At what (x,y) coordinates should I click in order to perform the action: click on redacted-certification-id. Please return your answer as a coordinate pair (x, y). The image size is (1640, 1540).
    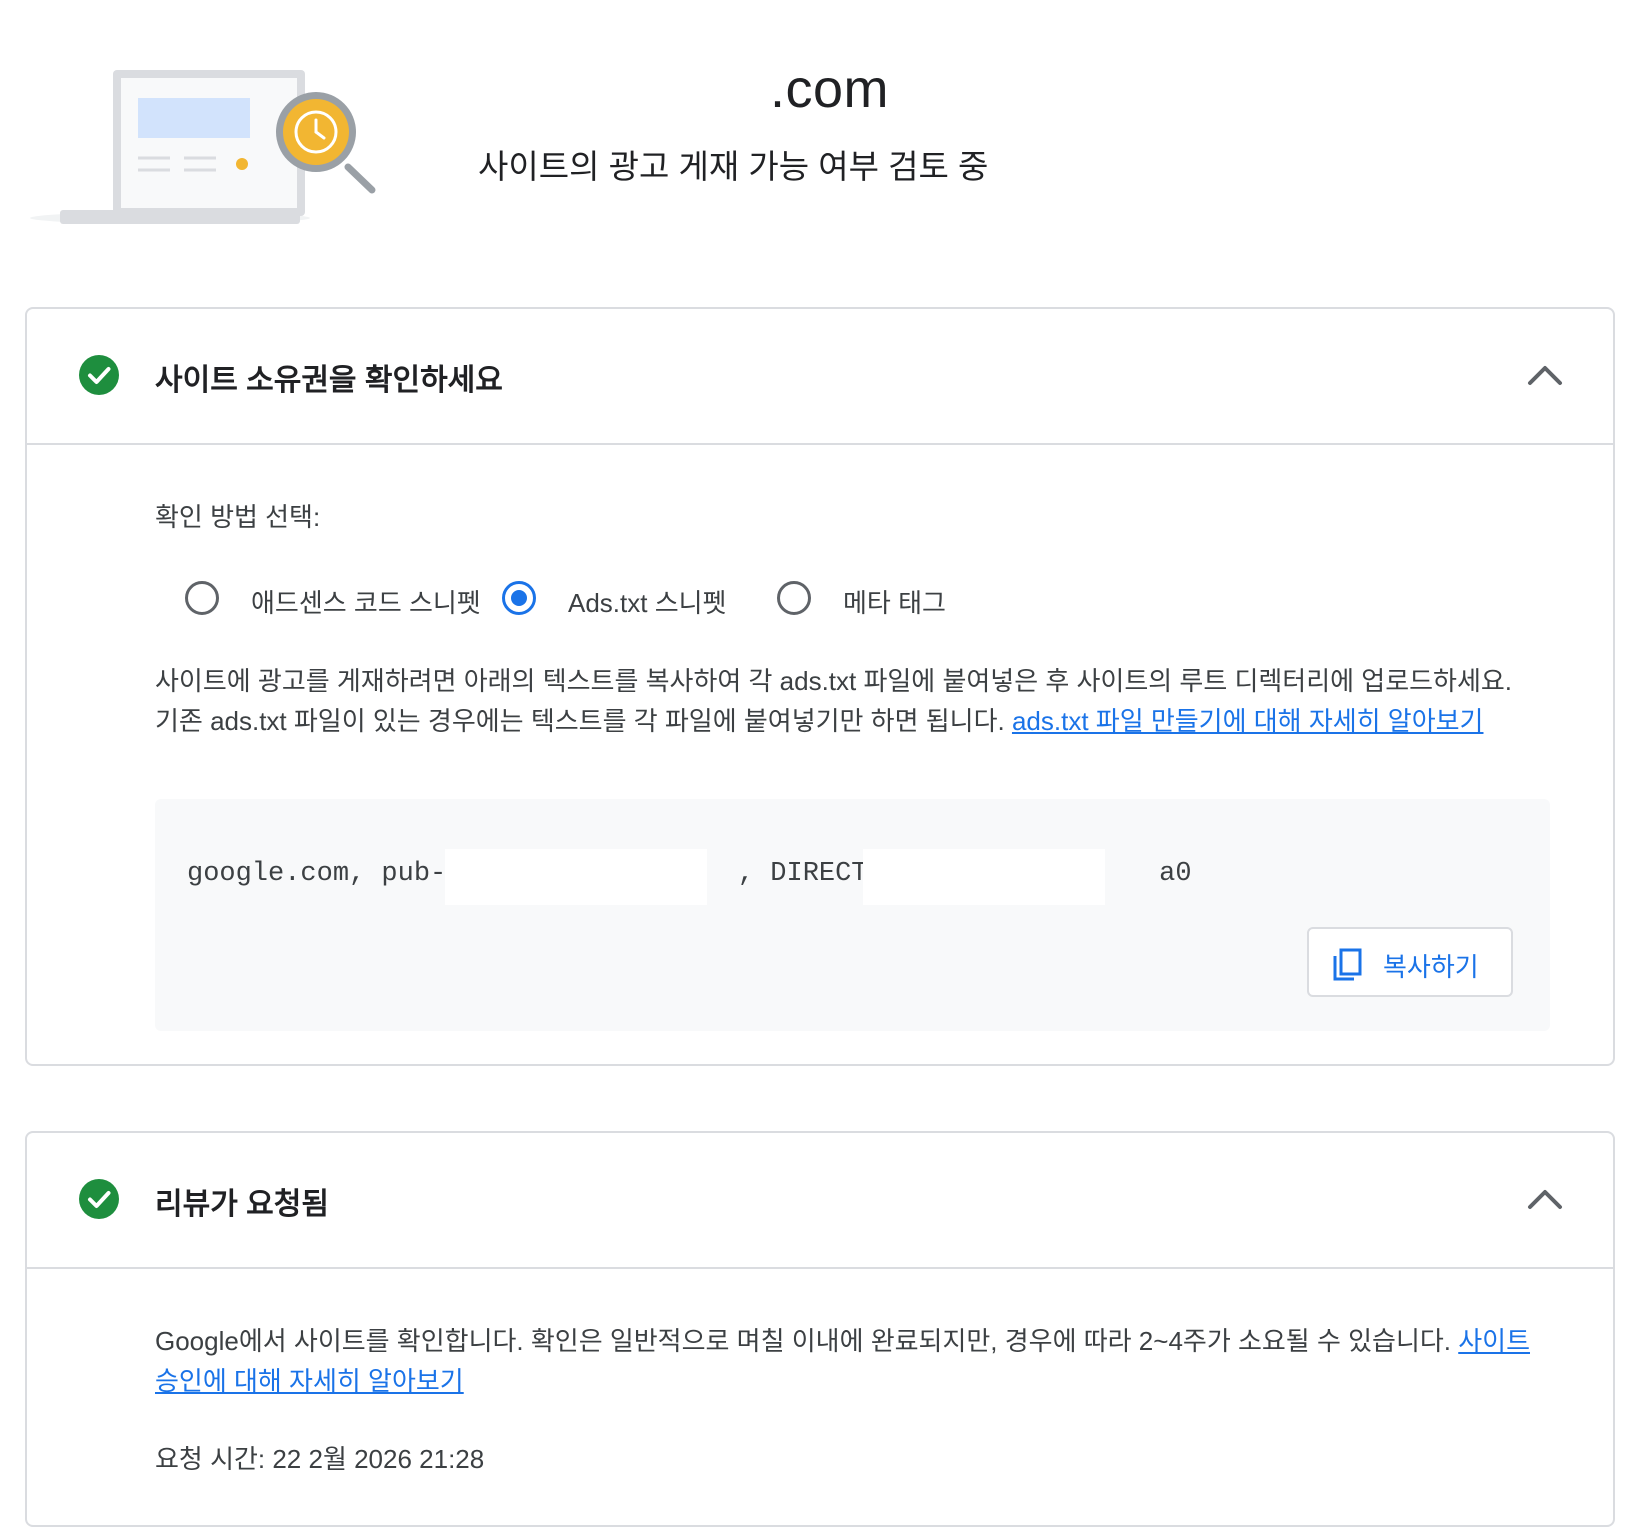
    Looking at the image, I should click on (984, 877).